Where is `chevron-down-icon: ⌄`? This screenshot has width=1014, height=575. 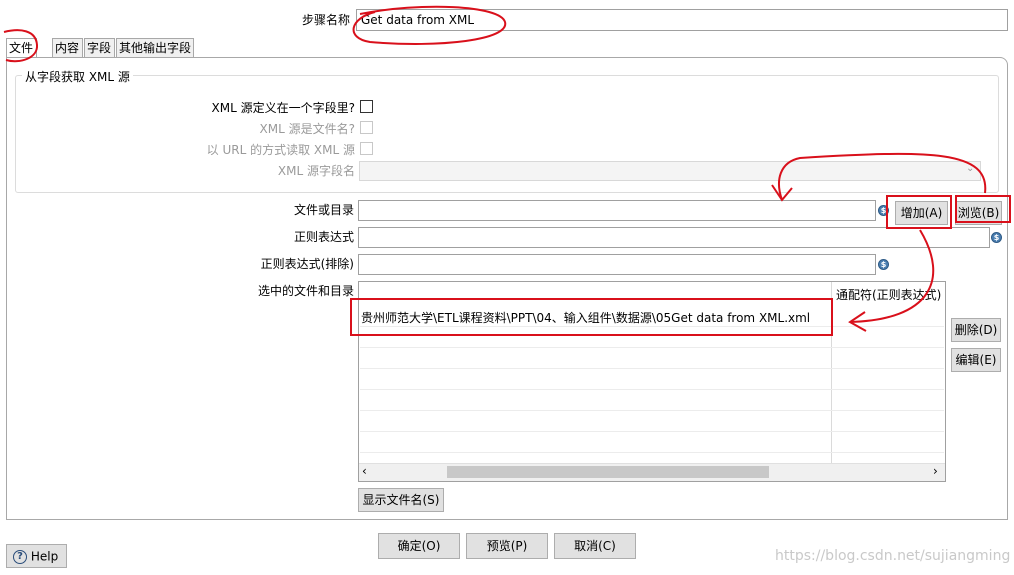
chevron-down-icon: ⌄ is located at coordinates (970, 168).